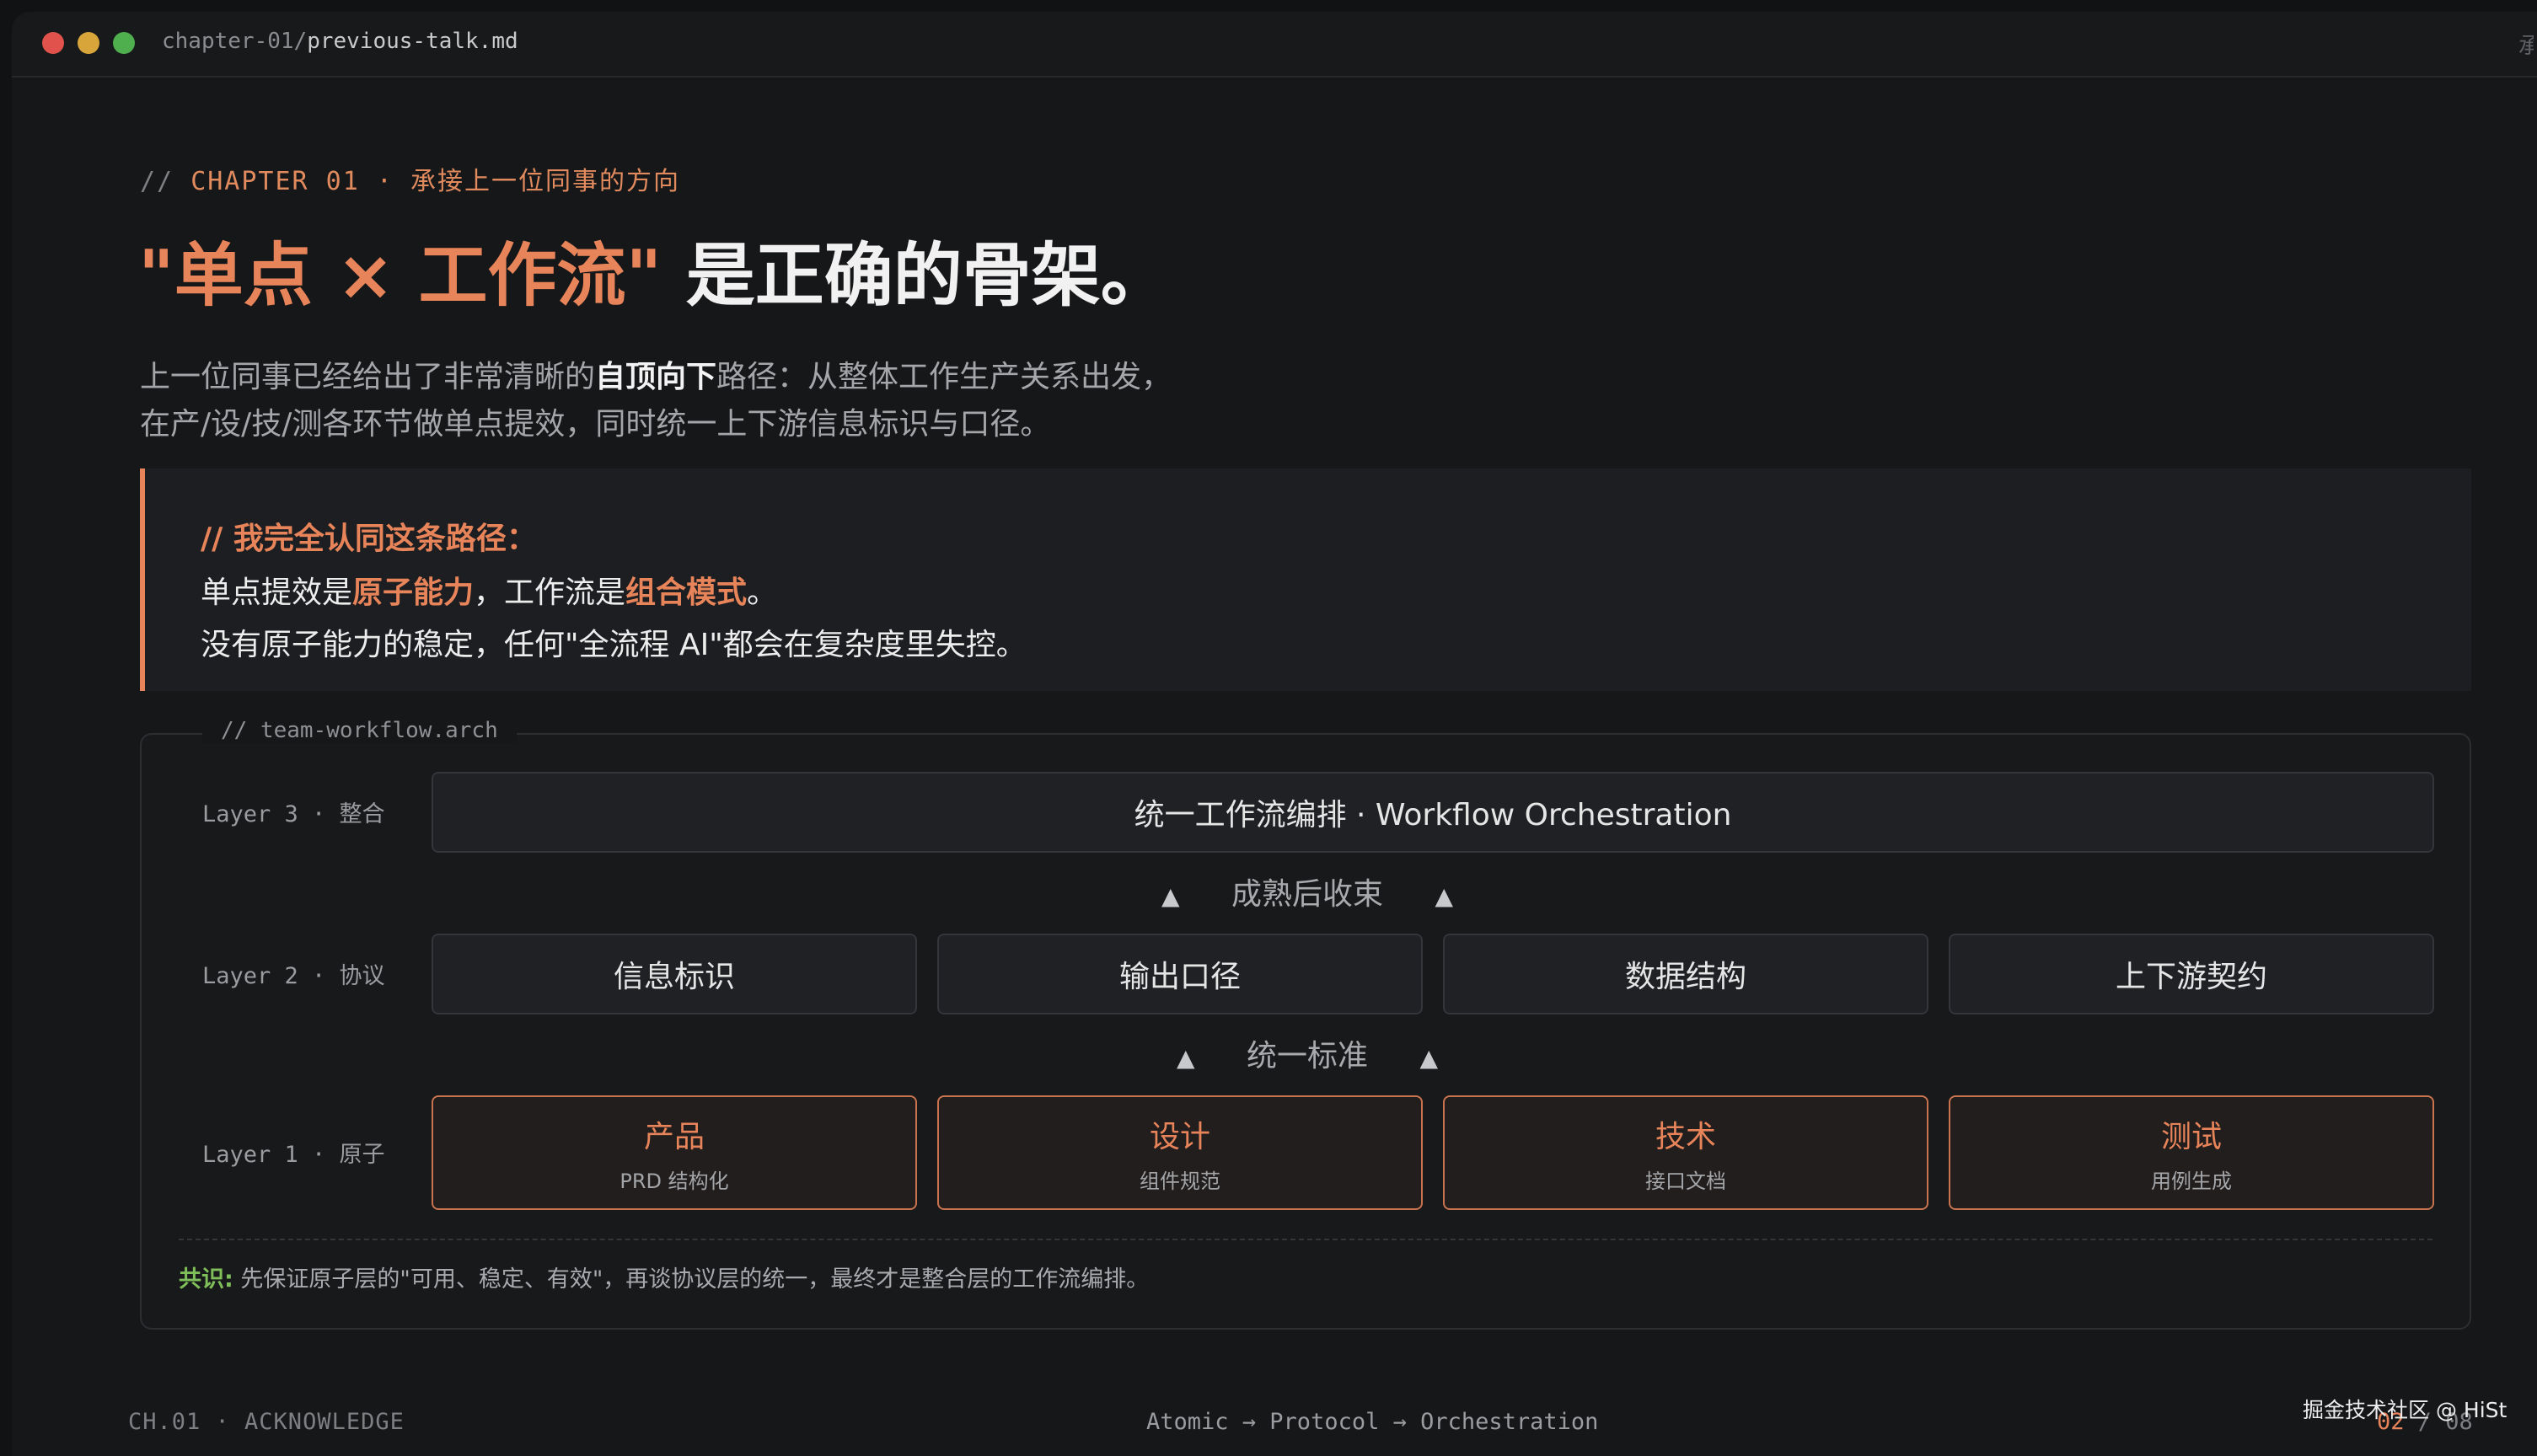  I want to click on layer-1-box-title: 技术, so click(1685, 1136).